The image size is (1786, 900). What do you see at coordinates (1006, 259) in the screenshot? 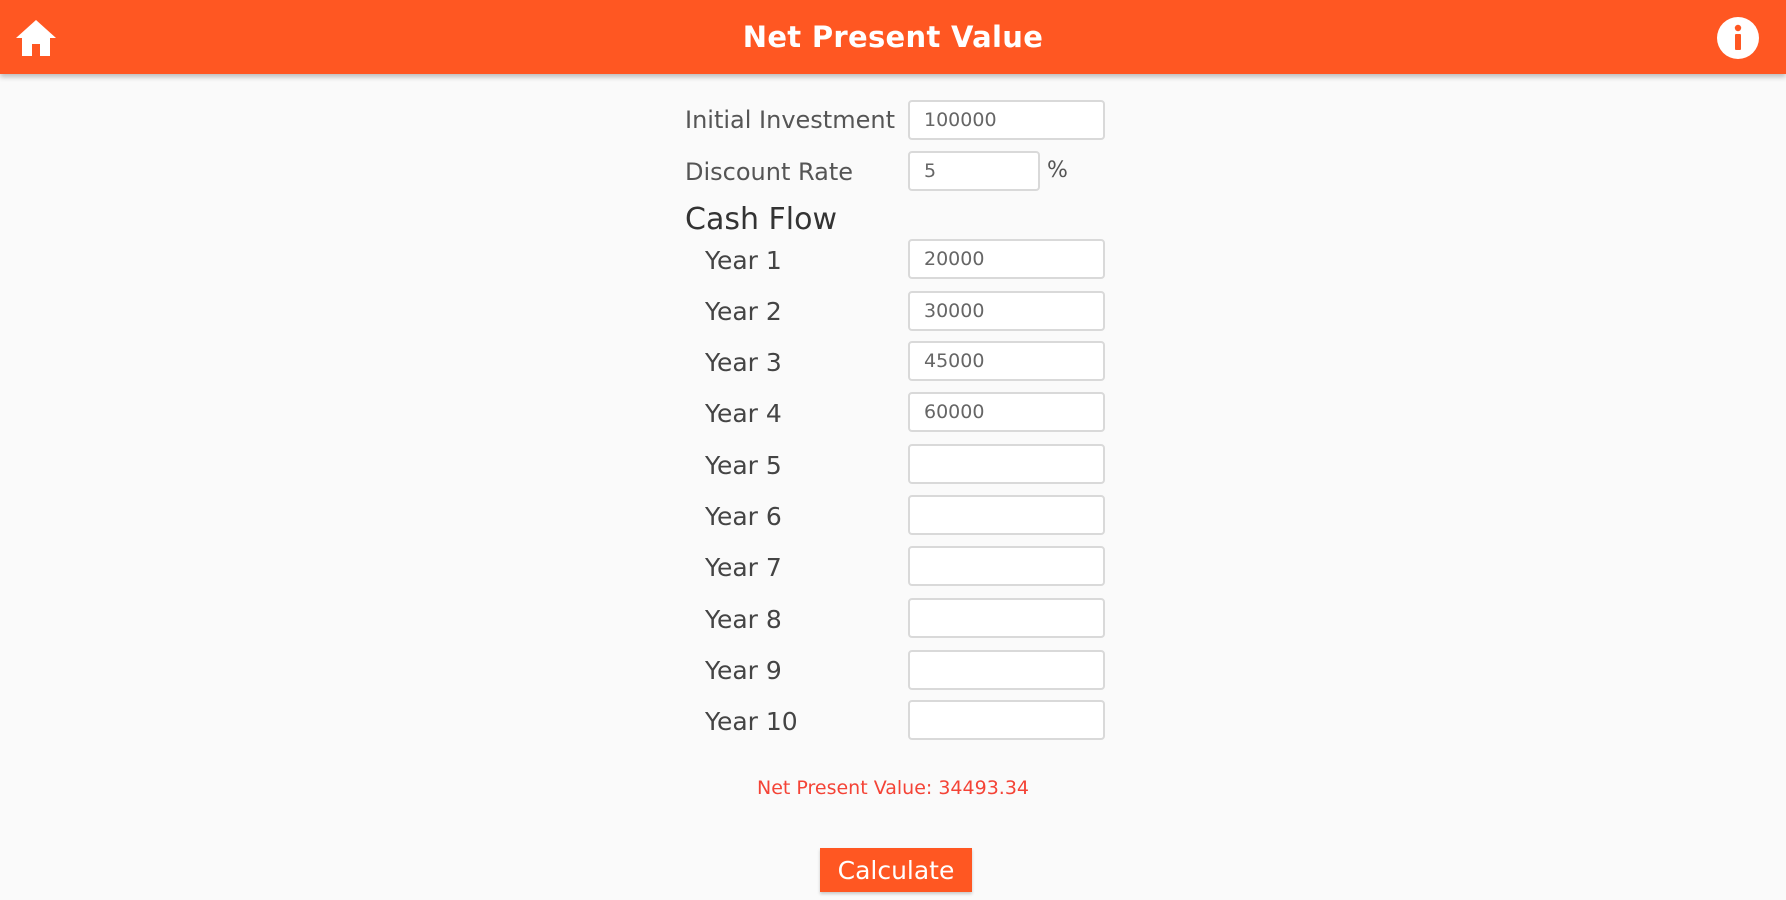
I see `year-1-input` at bounding box center [1006, 259].